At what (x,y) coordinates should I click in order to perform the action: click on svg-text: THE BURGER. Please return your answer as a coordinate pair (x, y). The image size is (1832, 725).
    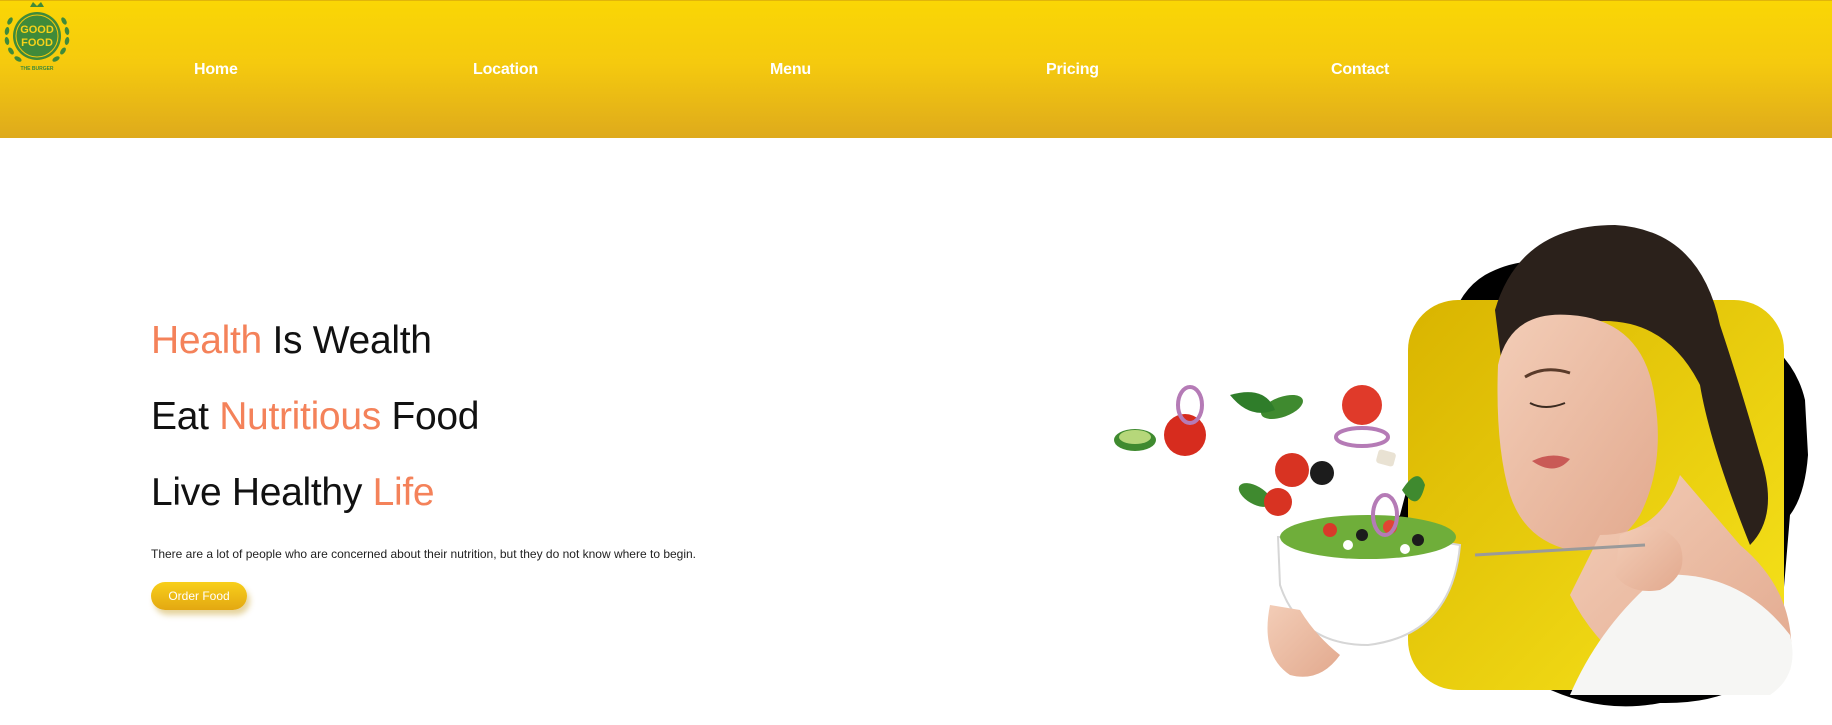
    Looking at the image, I should click on (36, 69).